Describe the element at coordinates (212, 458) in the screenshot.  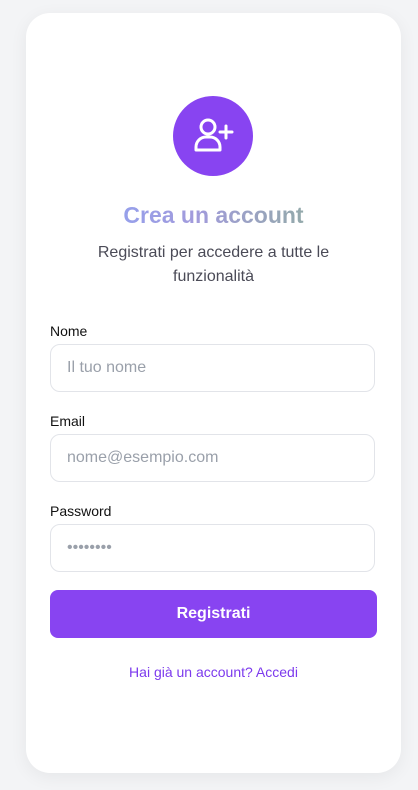
I see `email-input` at that location.